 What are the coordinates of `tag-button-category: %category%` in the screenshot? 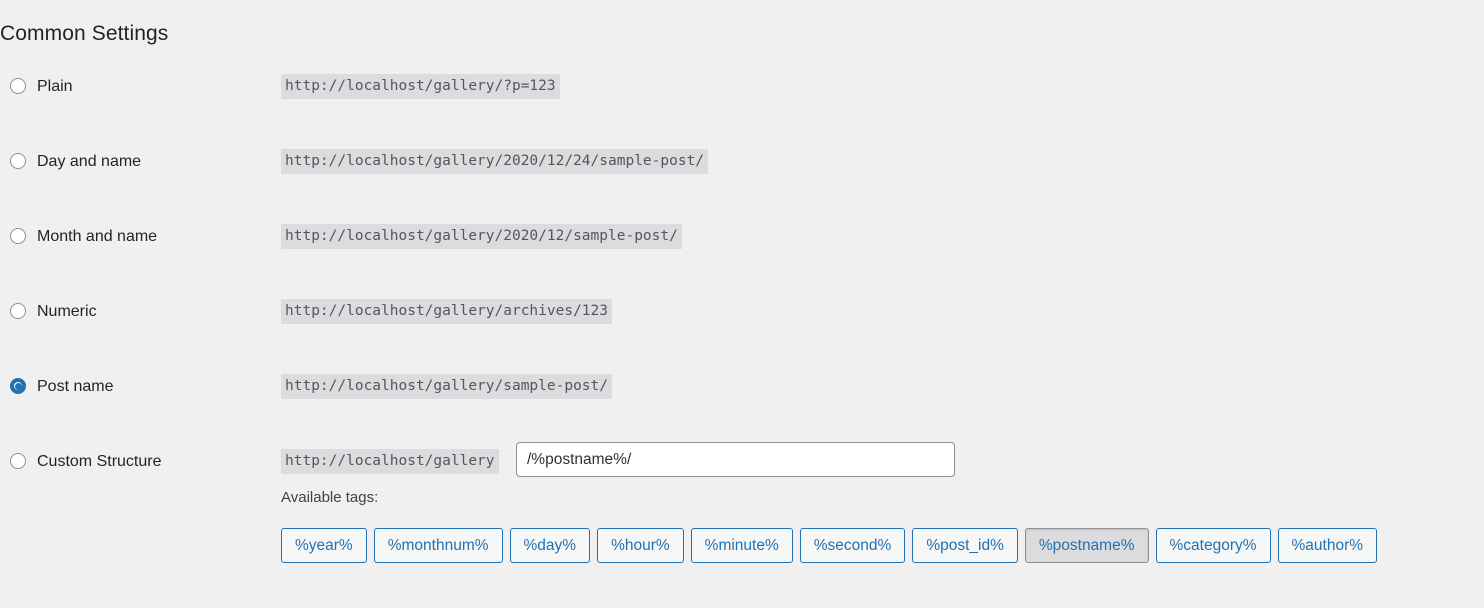 It's located at (1213, 545).